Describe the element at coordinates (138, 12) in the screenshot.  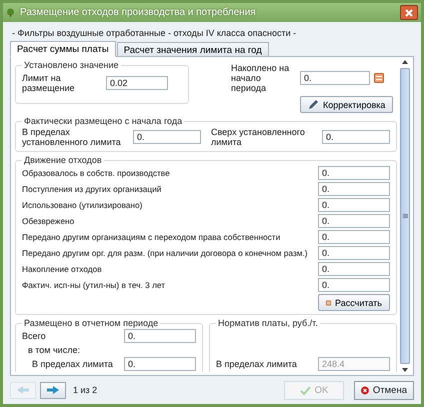
I see `window-title: Размещение отходов производства и потребления` at that location.